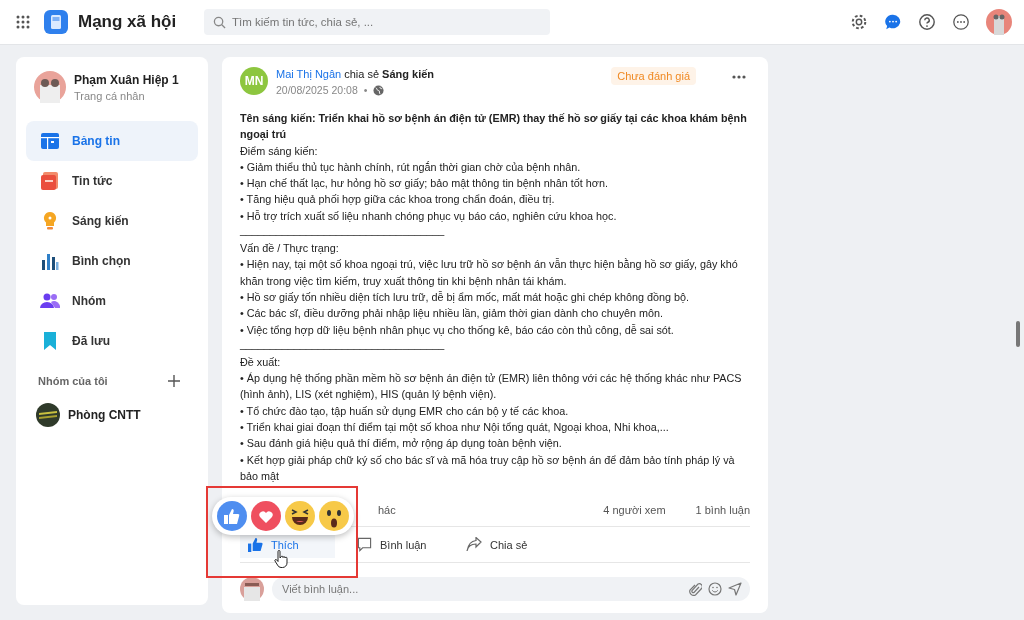  I want to click on status-badge: Chưa đánh giá, so click(653, 76).